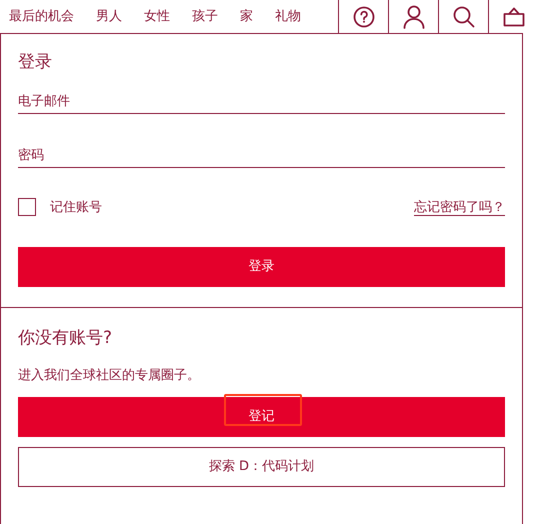 The image size is (538, 524). I want to click on user-icon, so click(413, 16).